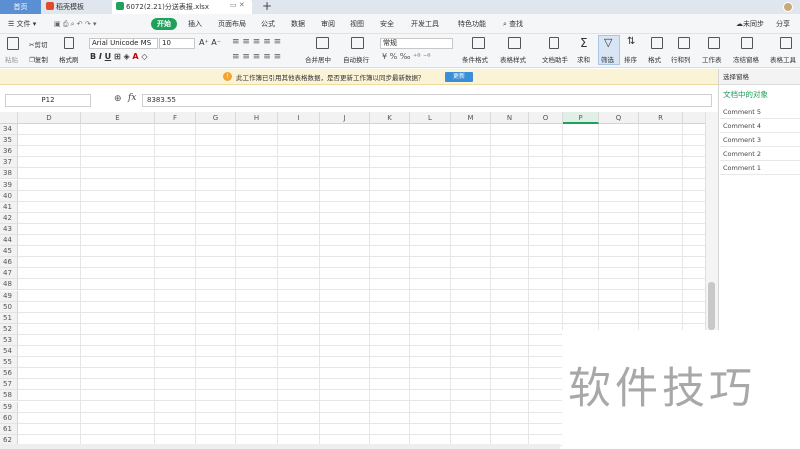  I want to click on row-header: 56, so click(9, 373).